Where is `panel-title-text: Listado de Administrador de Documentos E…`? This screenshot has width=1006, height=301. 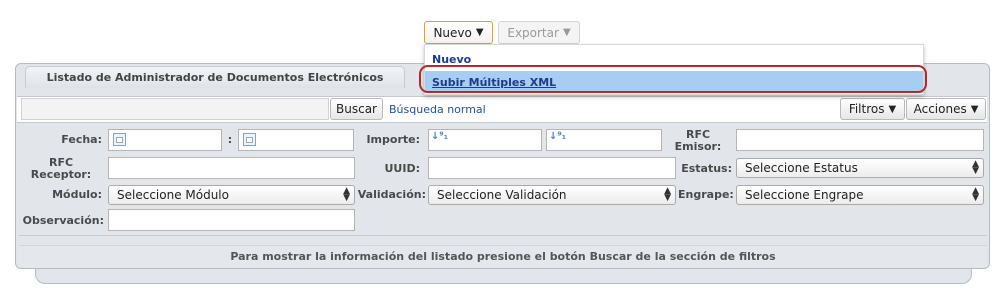 panel-title-text: Listado de Administrador de Documentos E… is located at coordinates (215, 77).